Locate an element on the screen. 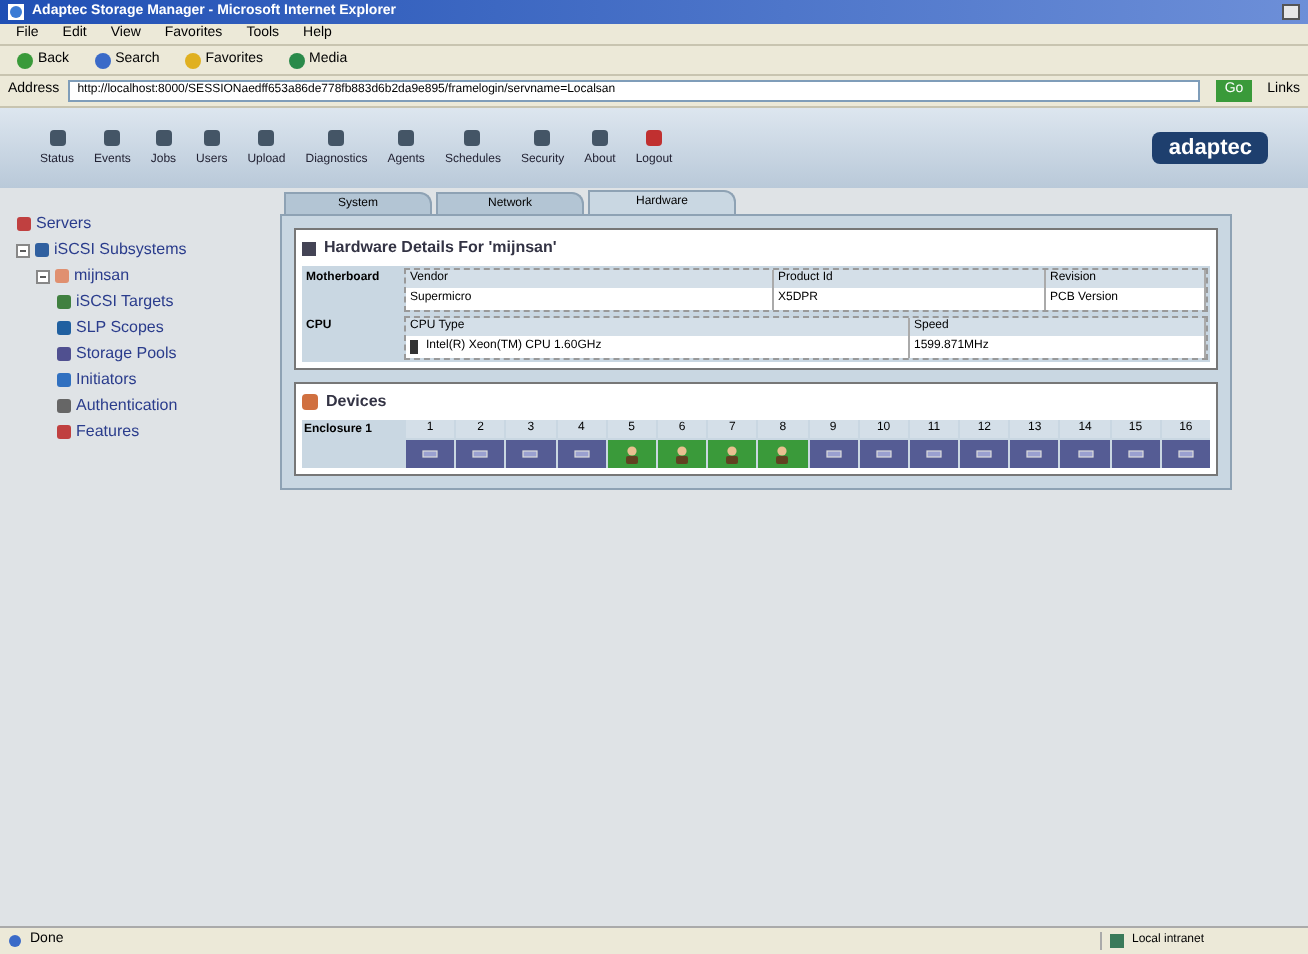  browser-icon is located at coordinates (16, 12).